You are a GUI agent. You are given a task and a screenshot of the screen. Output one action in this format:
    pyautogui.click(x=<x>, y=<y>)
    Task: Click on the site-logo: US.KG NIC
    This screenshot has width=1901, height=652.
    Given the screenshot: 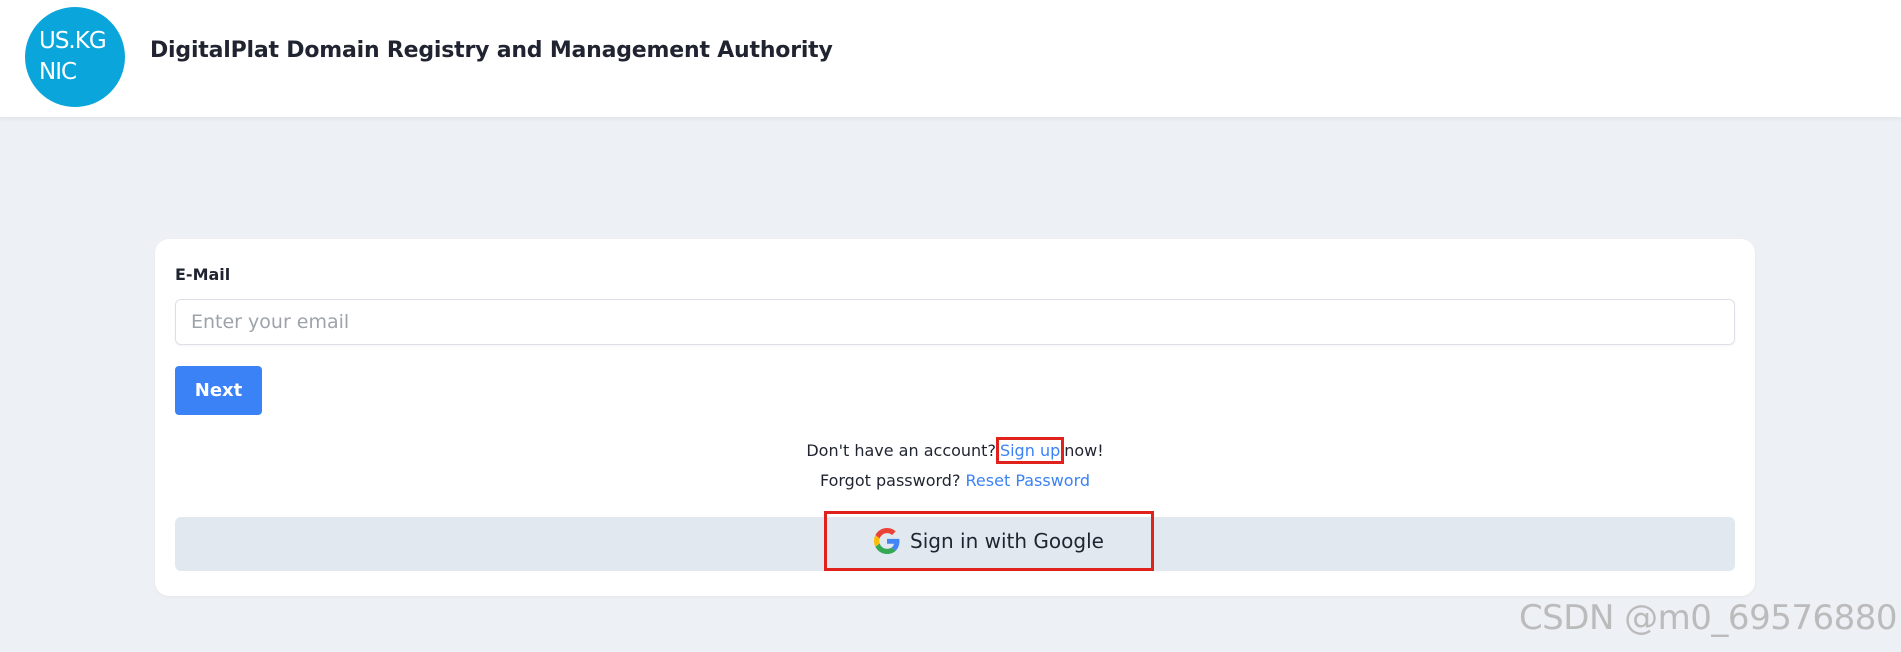 What is the action you would take?
    pyautogui.click(x=75, y=57)
    